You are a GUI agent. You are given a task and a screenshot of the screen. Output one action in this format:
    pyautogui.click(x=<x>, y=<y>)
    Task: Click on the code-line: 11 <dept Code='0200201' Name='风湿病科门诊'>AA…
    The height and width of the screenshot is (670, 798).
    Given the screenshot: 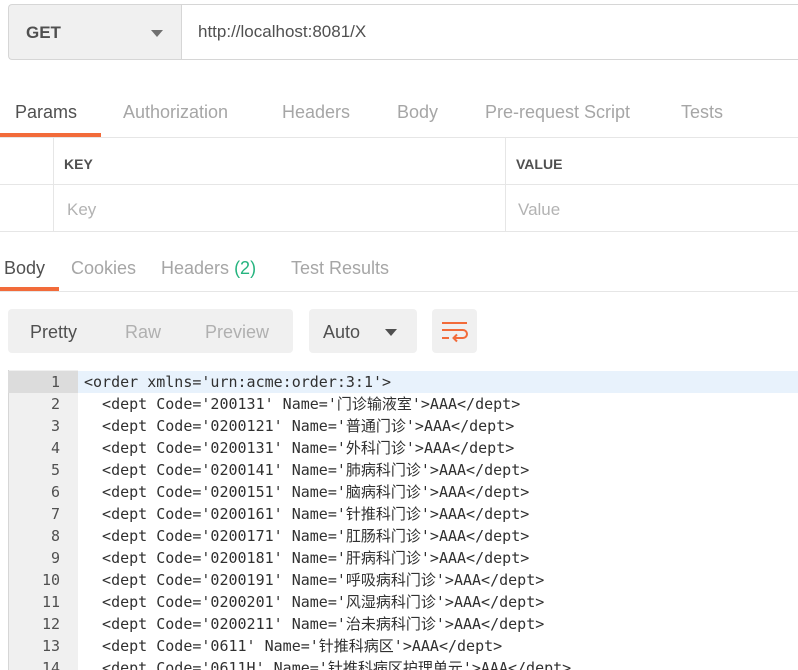 What is the action you would take?
    pyautogui.click(x=403, y=602)
    